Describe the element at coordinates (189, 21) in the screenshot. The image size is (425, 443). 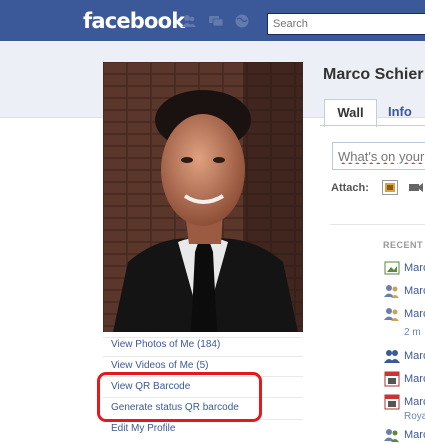
I see `friend-requests-icon` at that location.